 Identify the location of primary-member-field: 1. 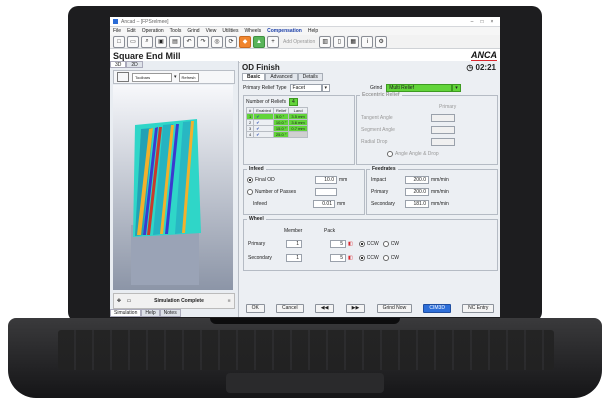
(294, 244).